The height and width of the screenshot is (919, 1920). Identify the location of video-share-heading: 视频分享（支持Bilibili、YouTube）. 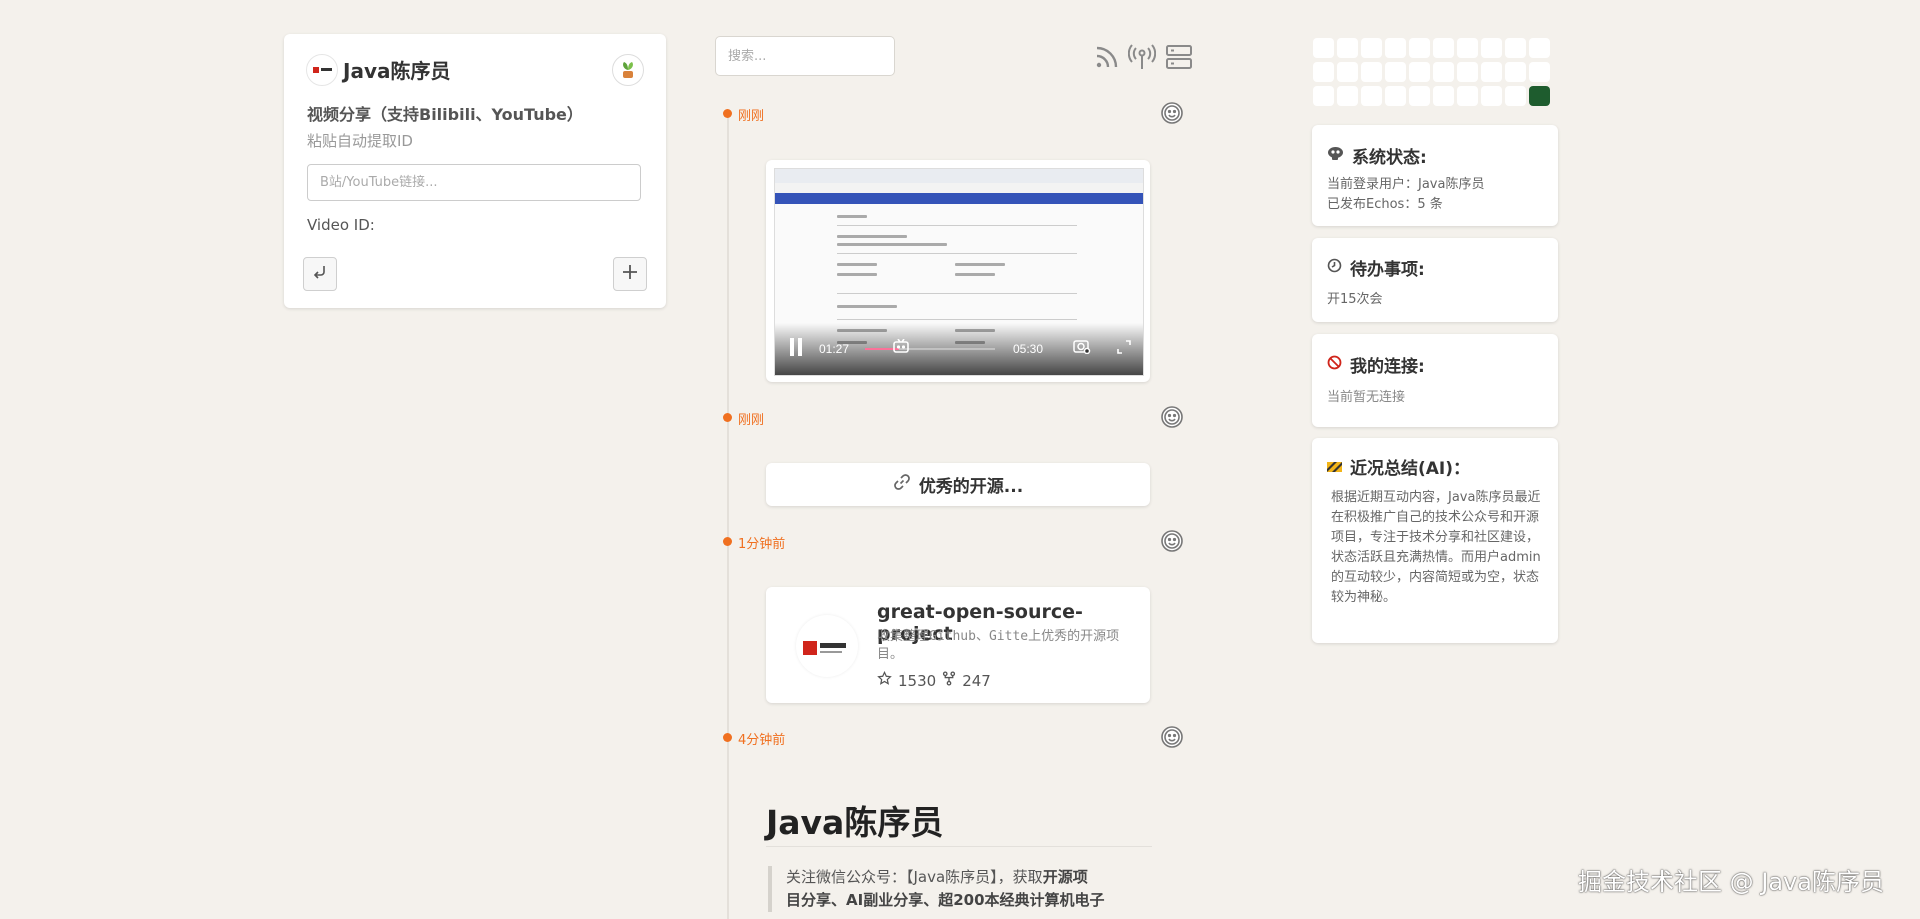
(445, 114).